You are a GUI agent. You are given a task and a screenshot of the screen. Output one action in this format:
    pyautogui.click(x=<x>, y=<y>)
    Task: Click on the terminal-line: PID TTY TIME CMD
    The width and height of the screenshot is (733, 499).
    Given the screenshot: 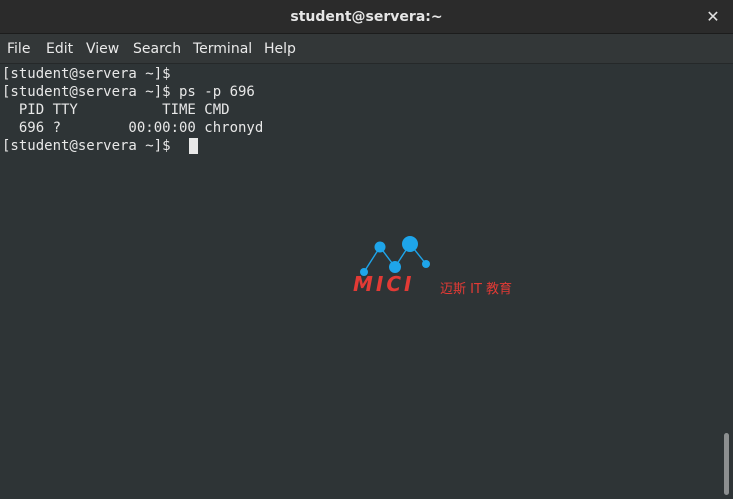 What is the action you would take?
    pyautogui.click(x=116, y=110)
    